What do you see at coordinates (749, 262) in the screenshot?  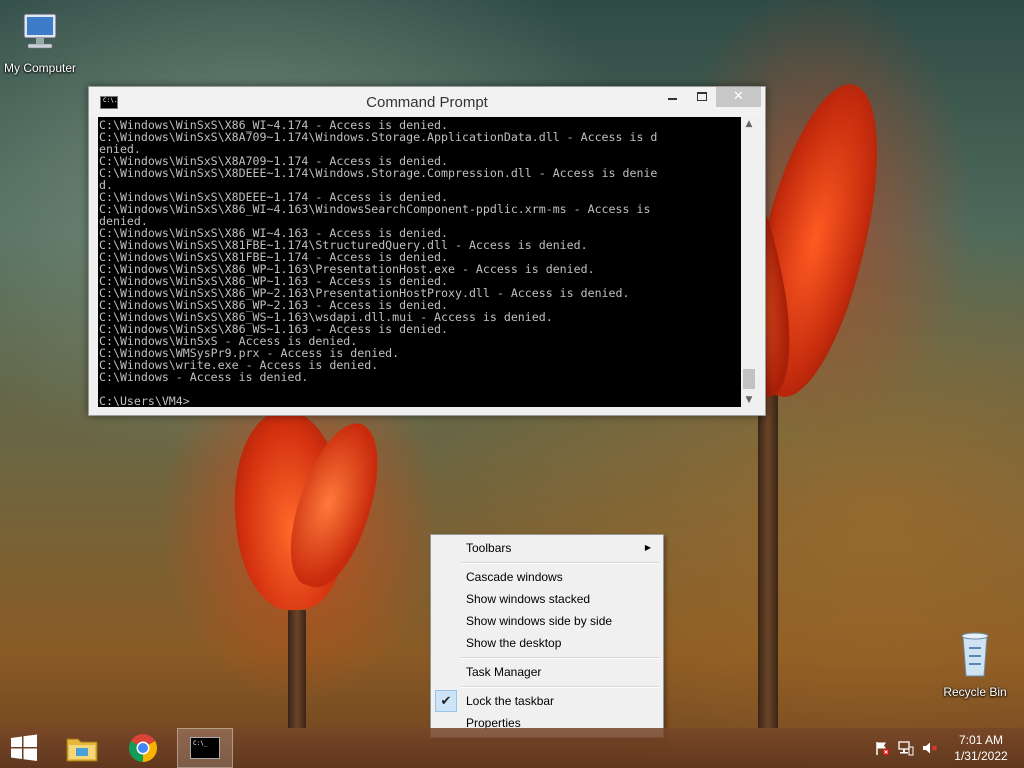 I see `vertical-scrollbar: ▲ ▼` at bounding box center [749, 262].